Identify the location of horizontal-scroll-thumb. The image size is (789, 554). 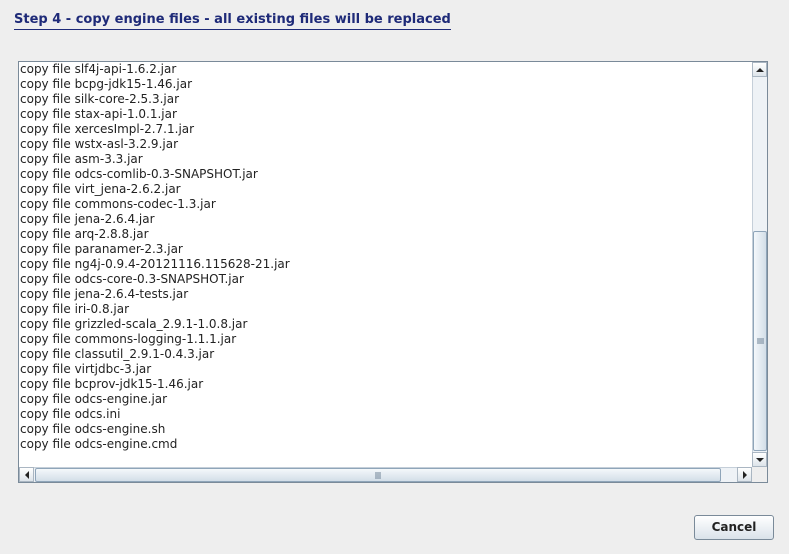
(378, 475).